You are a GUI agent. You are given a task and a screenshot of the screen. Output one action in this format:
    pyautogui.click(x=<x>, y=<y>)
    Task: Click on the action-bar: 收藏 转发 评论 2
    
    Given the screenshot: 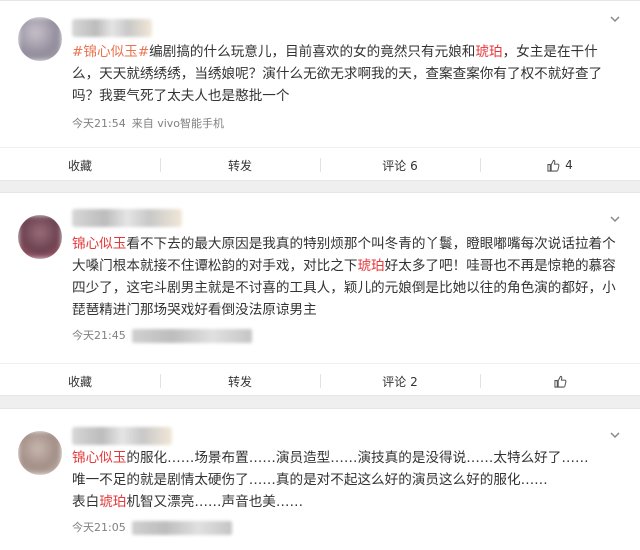 What is the action you would take?
    pyautogui.click(x=320, y=380)
    